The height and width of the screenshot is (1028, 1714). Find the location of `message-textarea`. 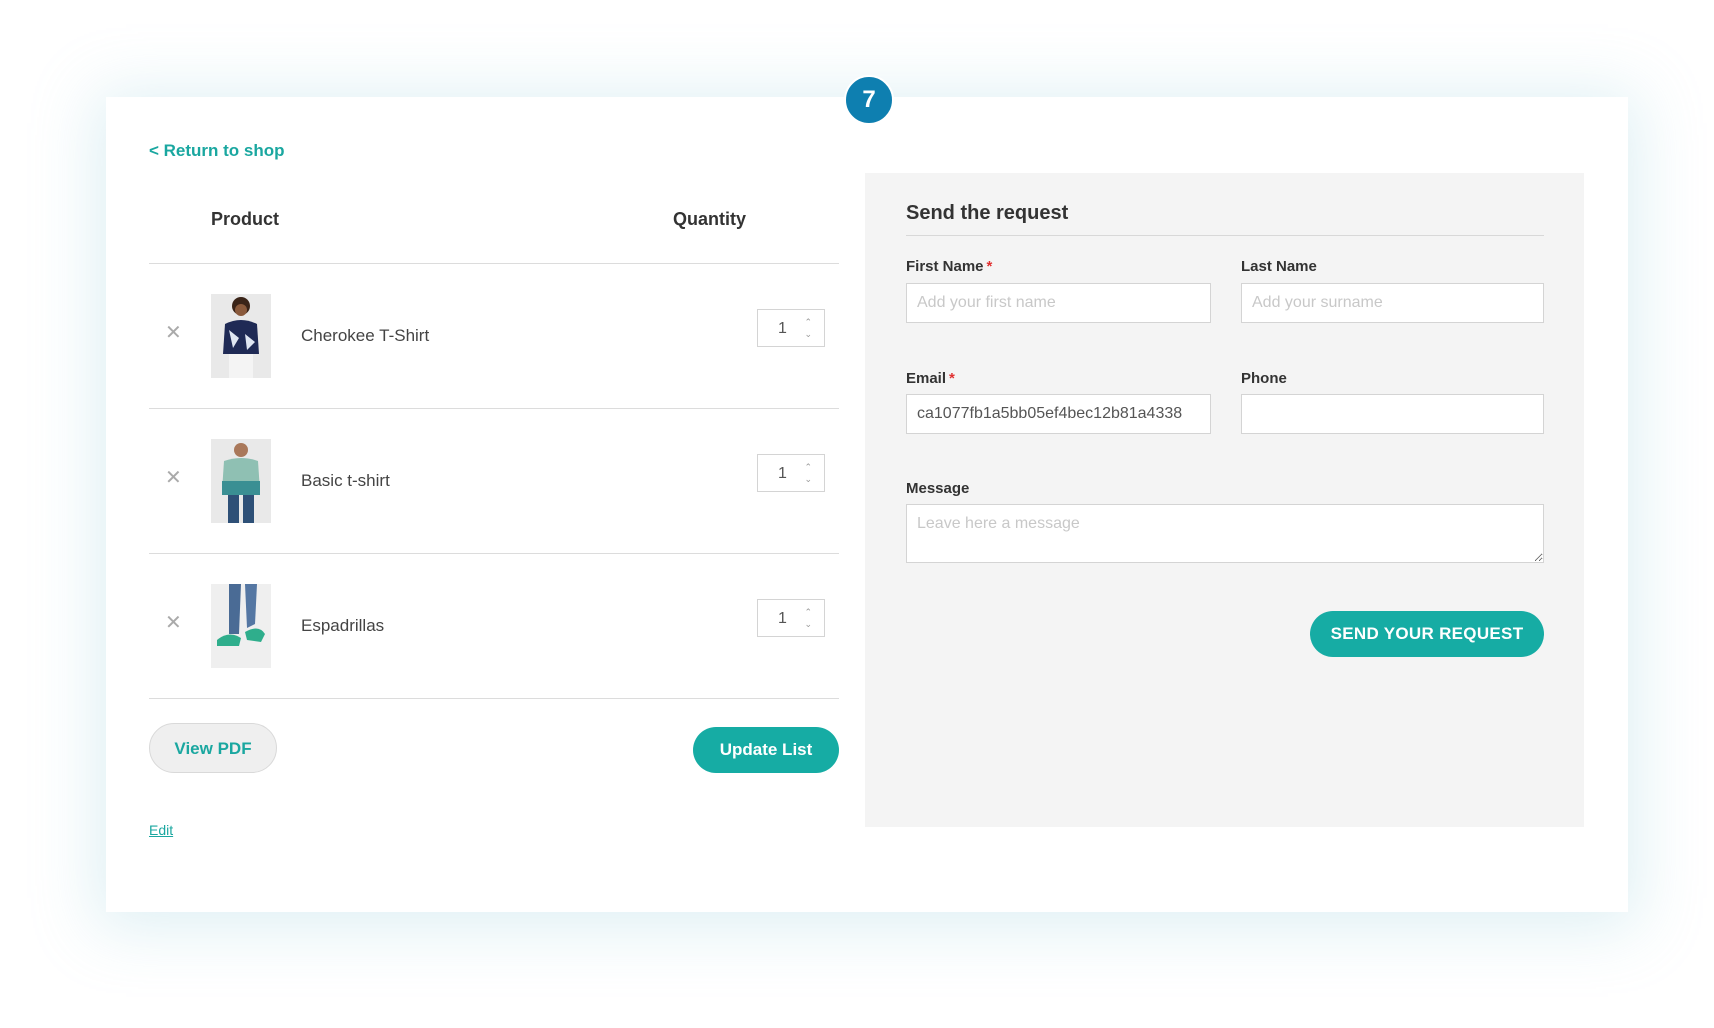

message-textarea is located at coordinates (1225, 533).